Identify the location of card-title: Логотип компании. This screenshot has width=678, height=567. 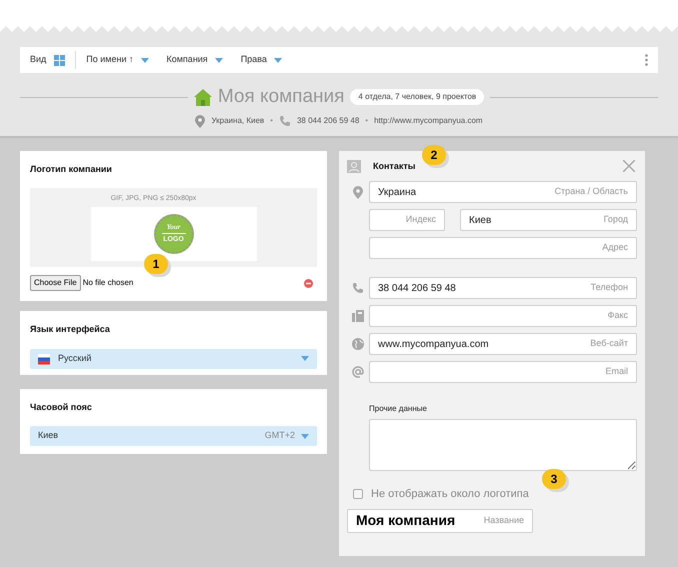
(71, 169).